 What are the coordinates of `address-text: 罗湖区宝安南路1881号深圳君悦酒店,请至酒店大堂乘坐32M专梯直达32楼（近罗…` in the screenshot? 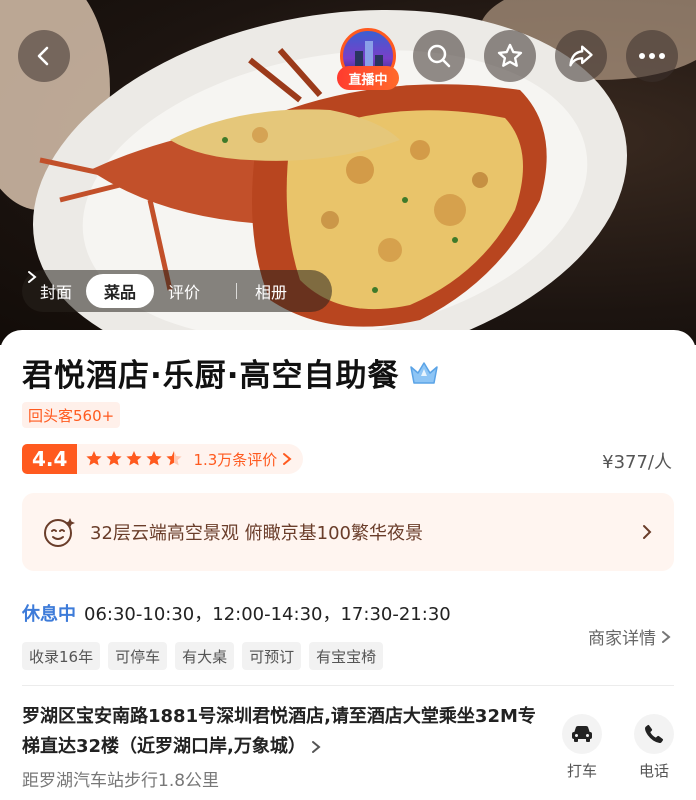 It's located at (279, 731).